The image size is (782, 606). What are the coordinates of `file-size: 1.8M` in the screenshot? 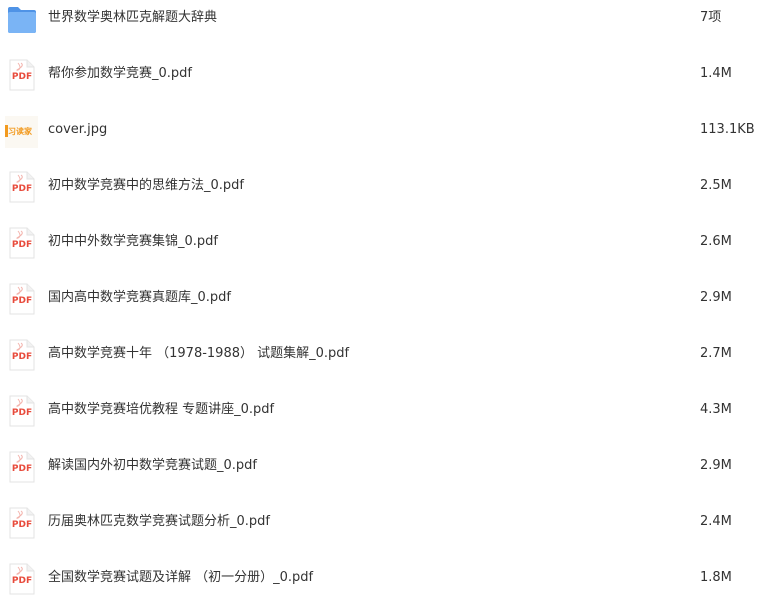 It's located at (716, 577).